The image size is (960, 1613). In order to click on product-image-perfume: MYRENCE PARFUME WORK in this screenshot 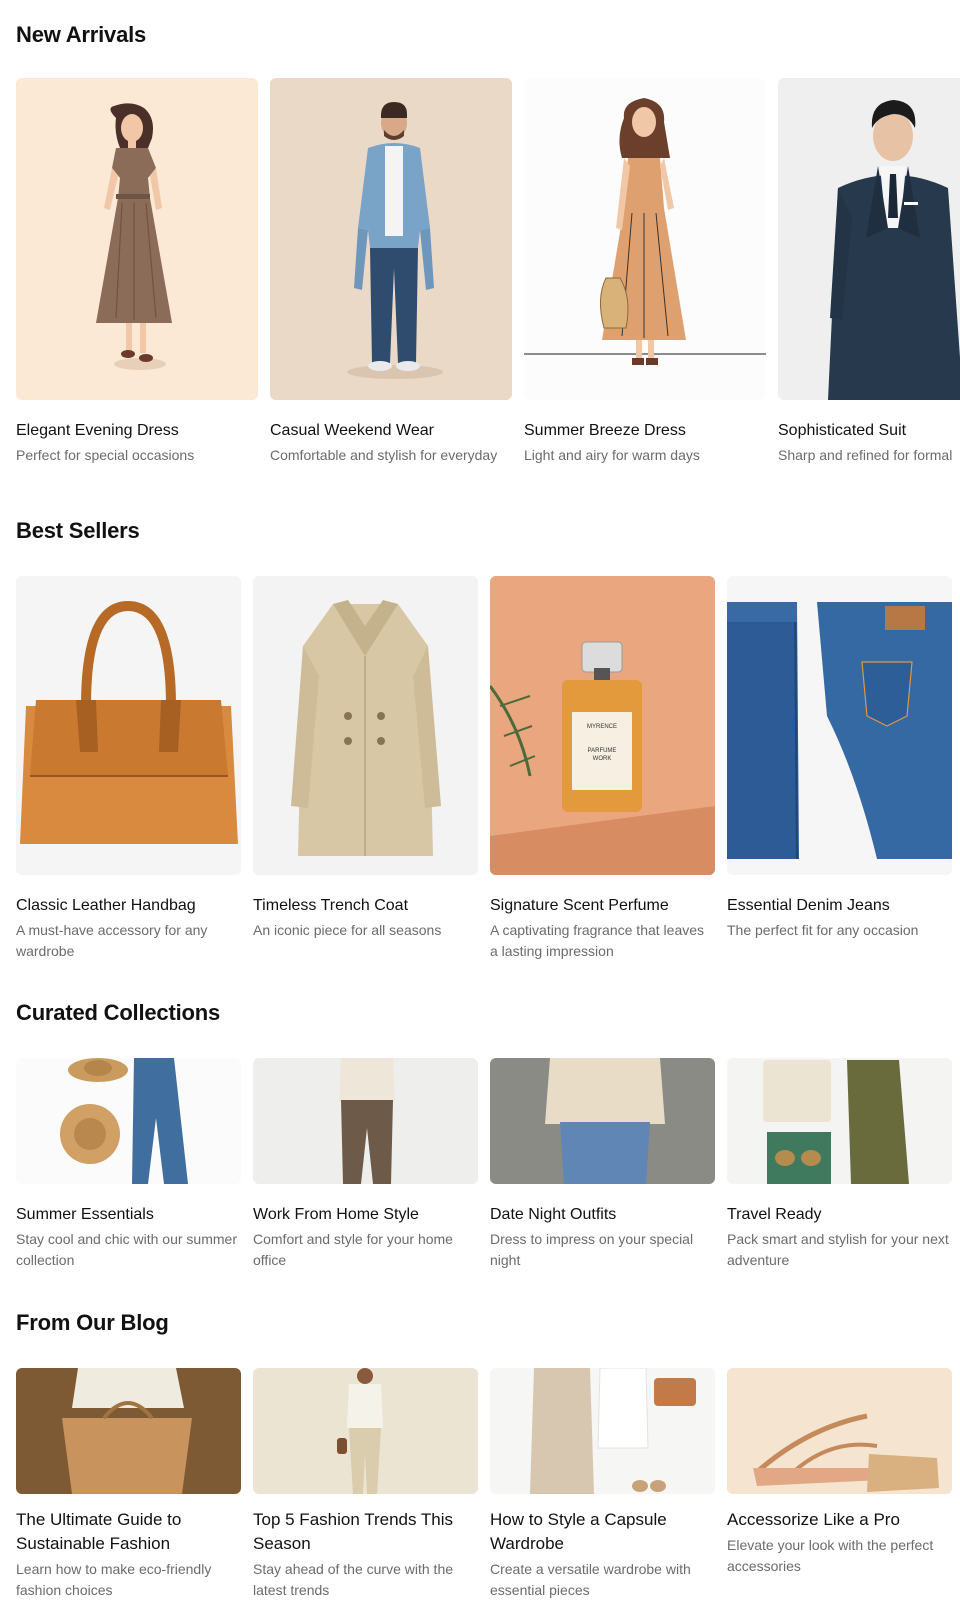, I will do `click(602, 725)`.